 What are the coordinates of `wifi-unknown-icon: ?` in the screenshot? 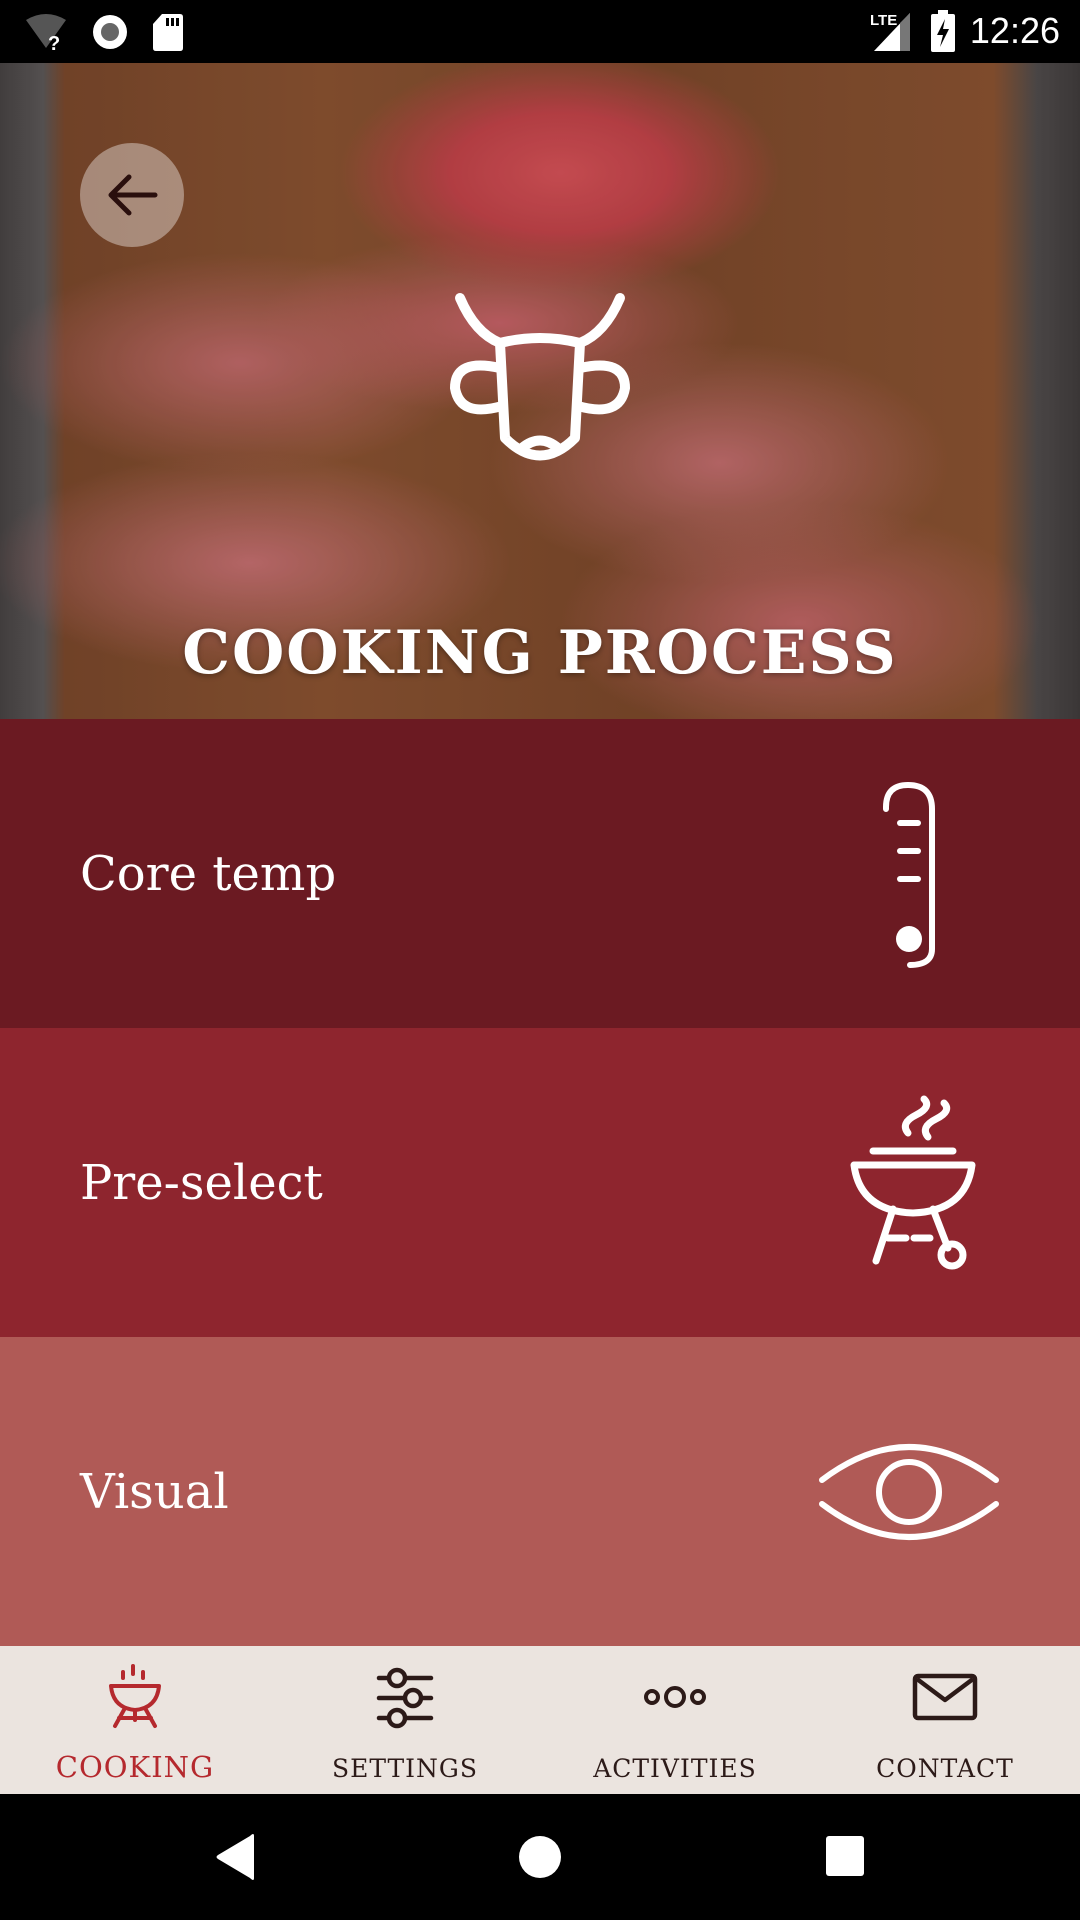 It's located at (46, 33).